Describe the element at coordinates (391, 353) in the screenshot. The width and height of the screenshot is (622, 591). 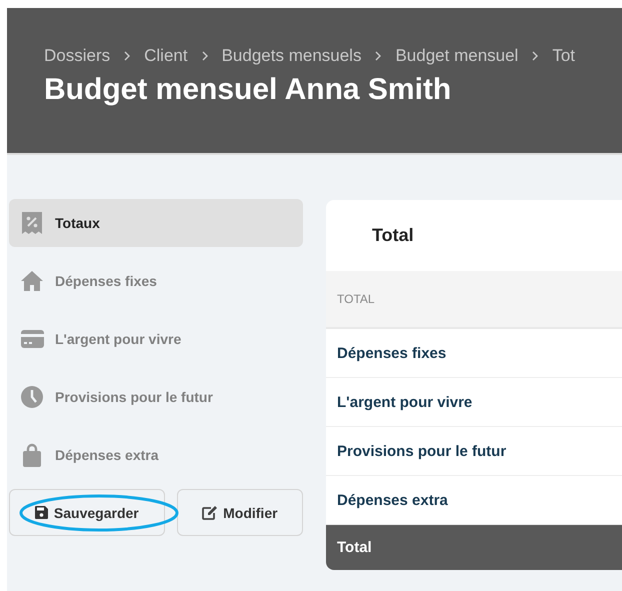
I see `table-cell: Dépenses fixes` at that location.